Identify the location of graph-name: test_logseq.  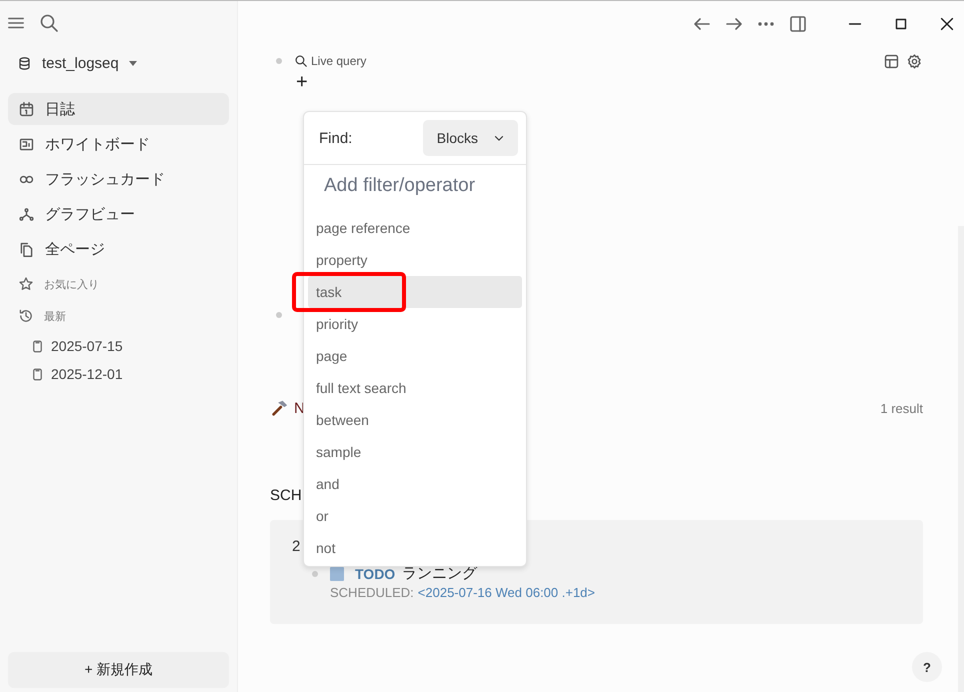
(80, 63).